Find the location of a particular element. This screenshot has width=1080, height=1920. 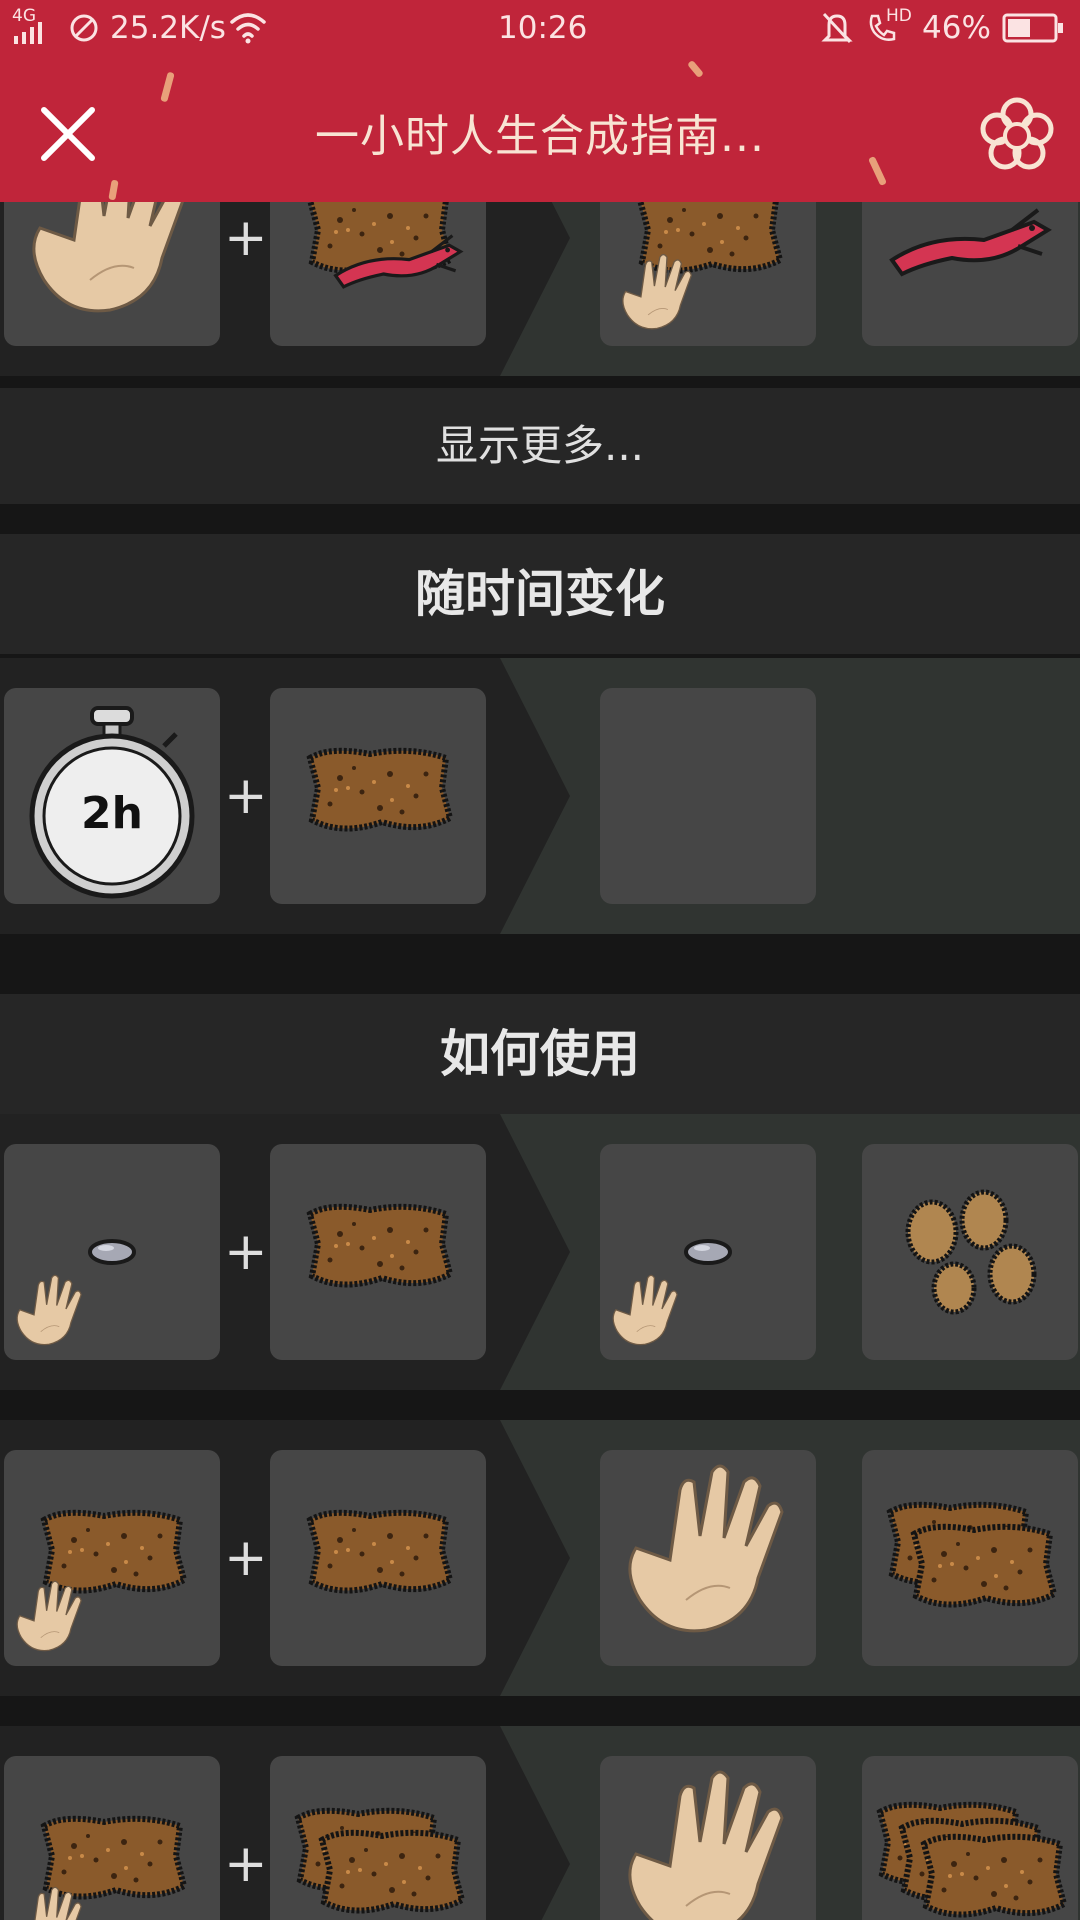

wifi-icon is located at coordinates (248, 28).